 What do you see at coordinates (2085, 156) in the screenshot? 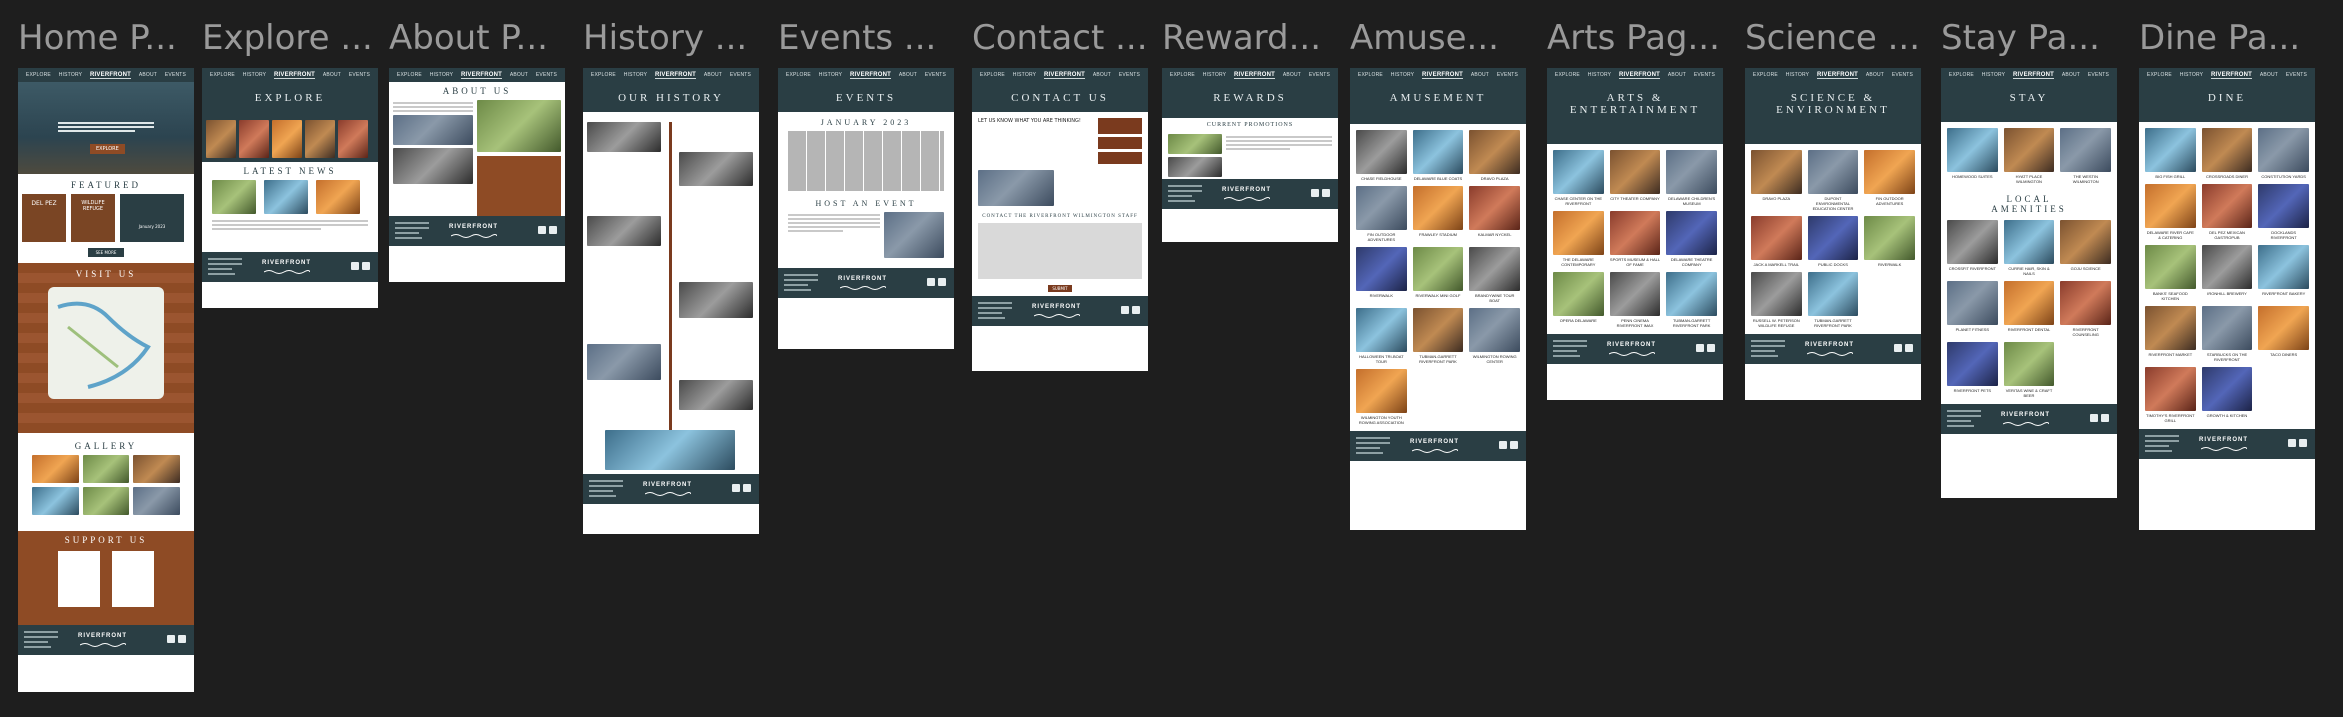
I see `listing-card: THE WESTIN WILMINGTON` at bounding box center [2085, 156].